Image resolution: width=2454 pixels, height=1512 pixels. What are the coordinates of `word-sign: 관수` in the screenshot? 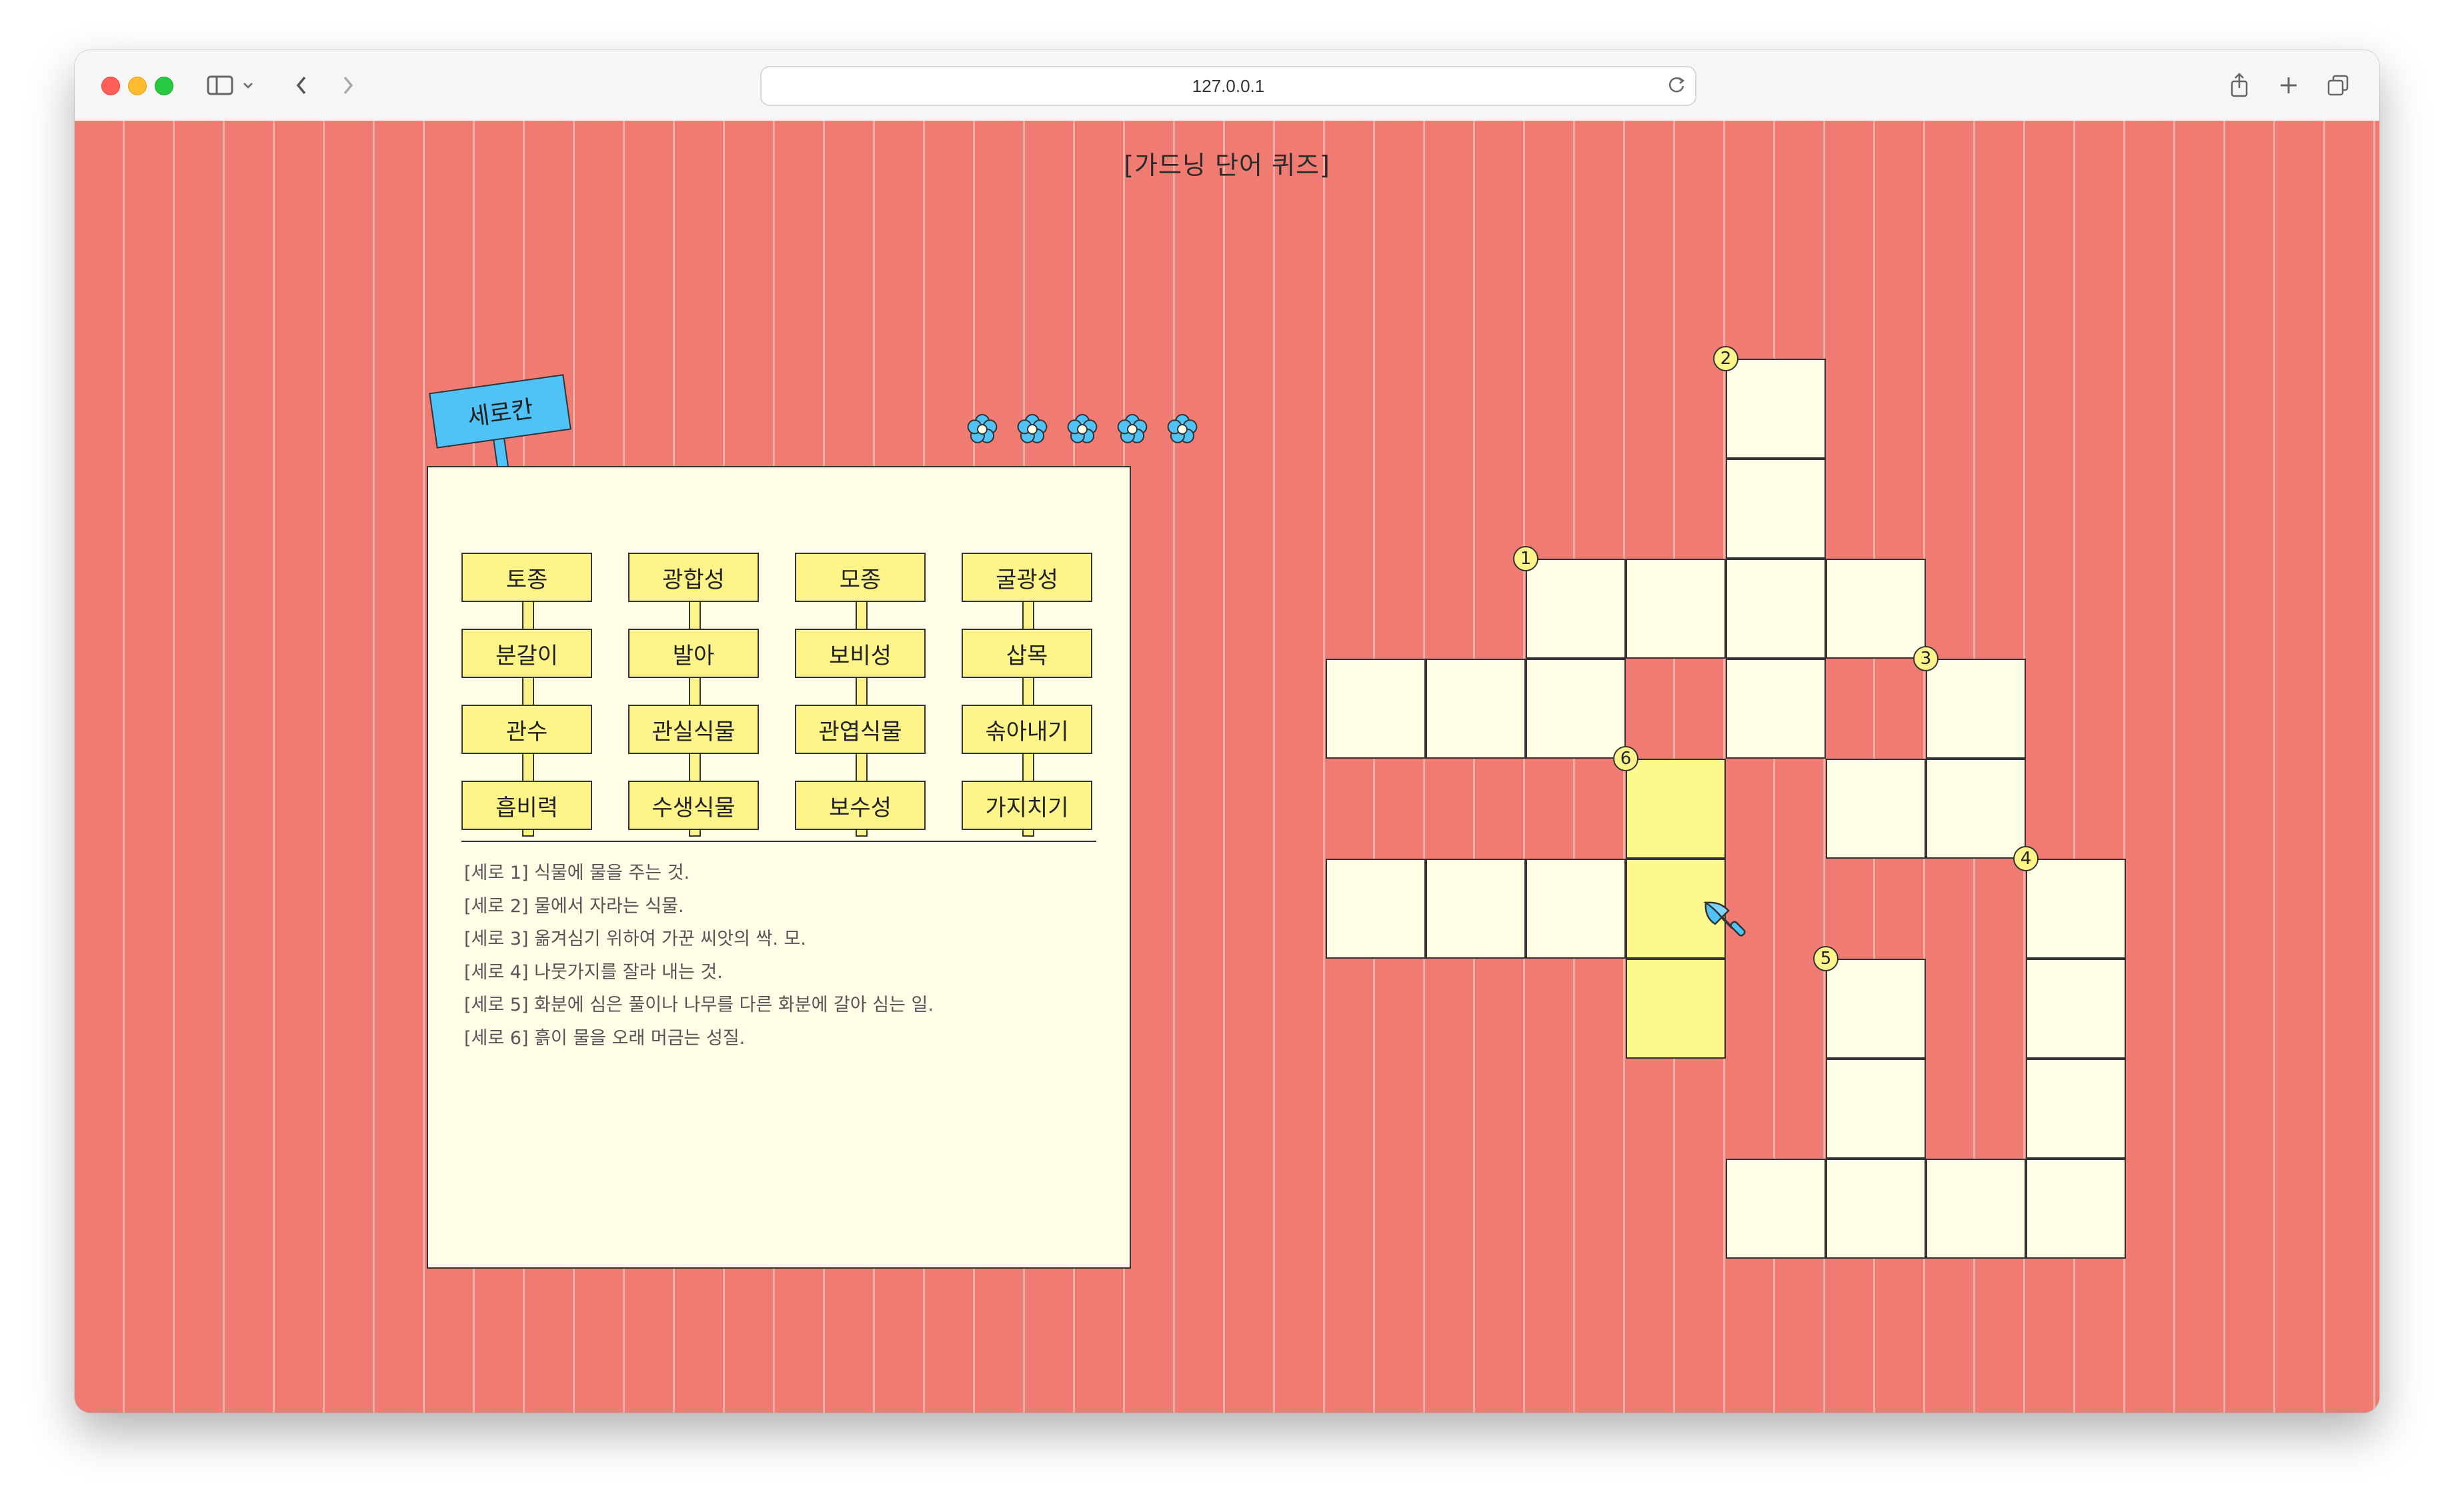 It's located at (526, 729).